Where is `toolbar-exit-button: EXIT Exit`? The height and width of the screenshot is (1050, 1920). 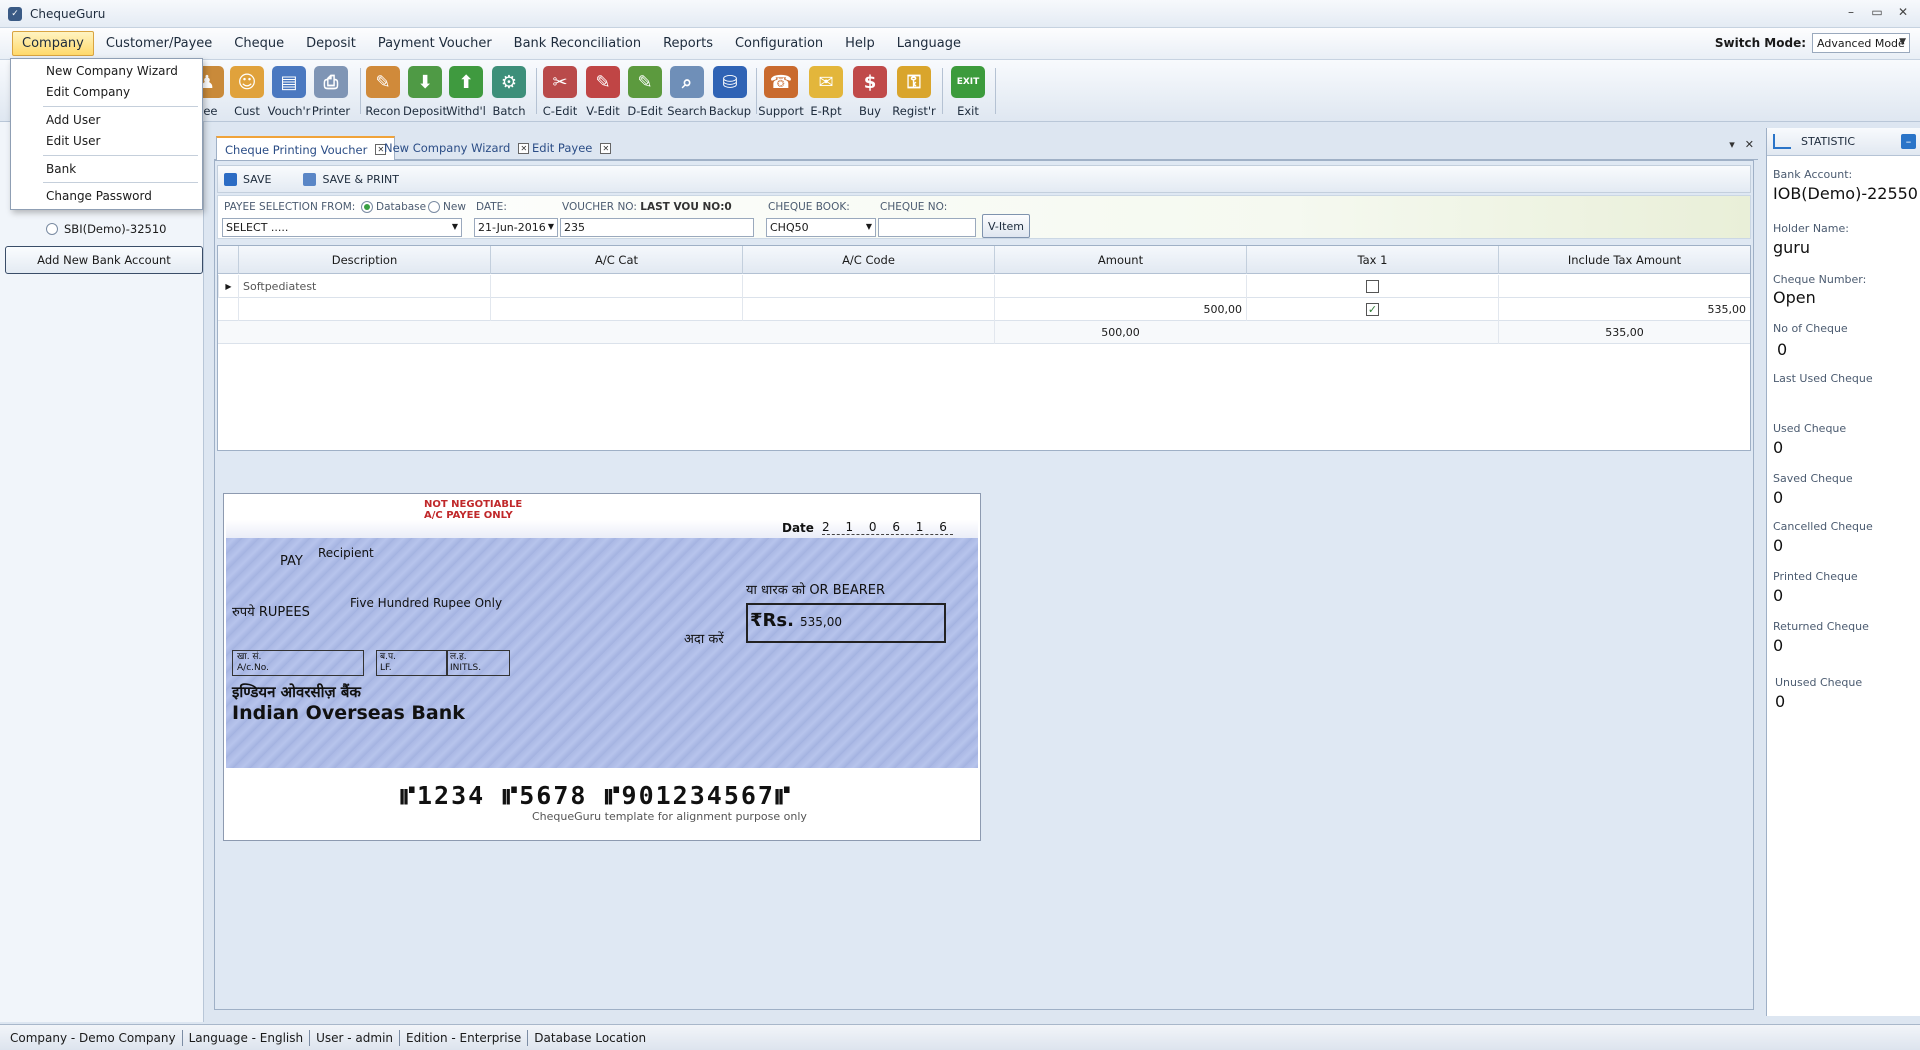
toolbar-exit-button: EXIT Exit is located at coordinates (968, 92).